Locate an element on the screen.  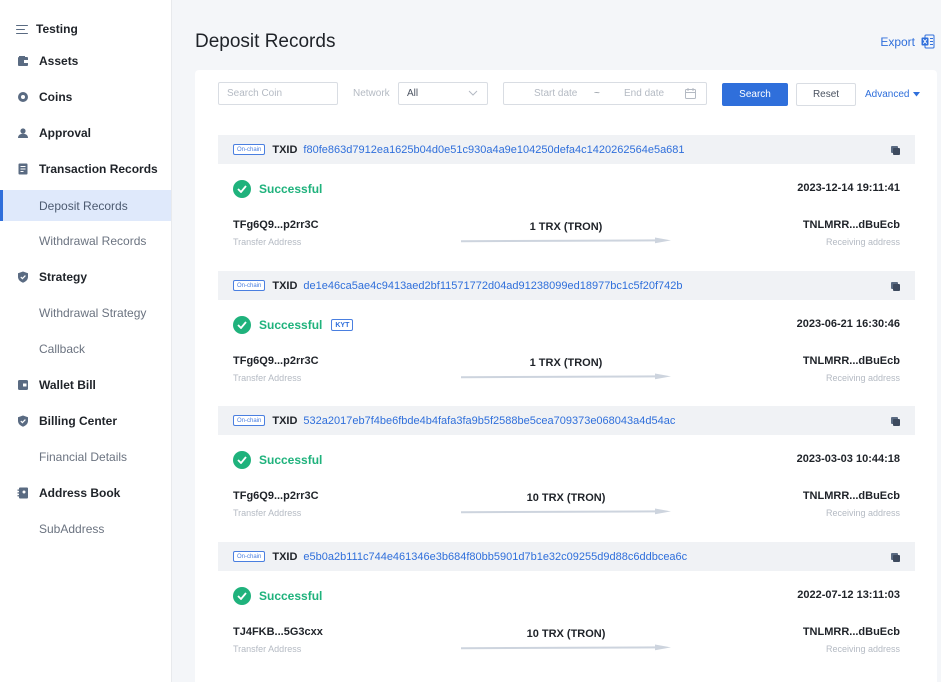
sidebar-header: Testing is located at coordinates (85, 29).